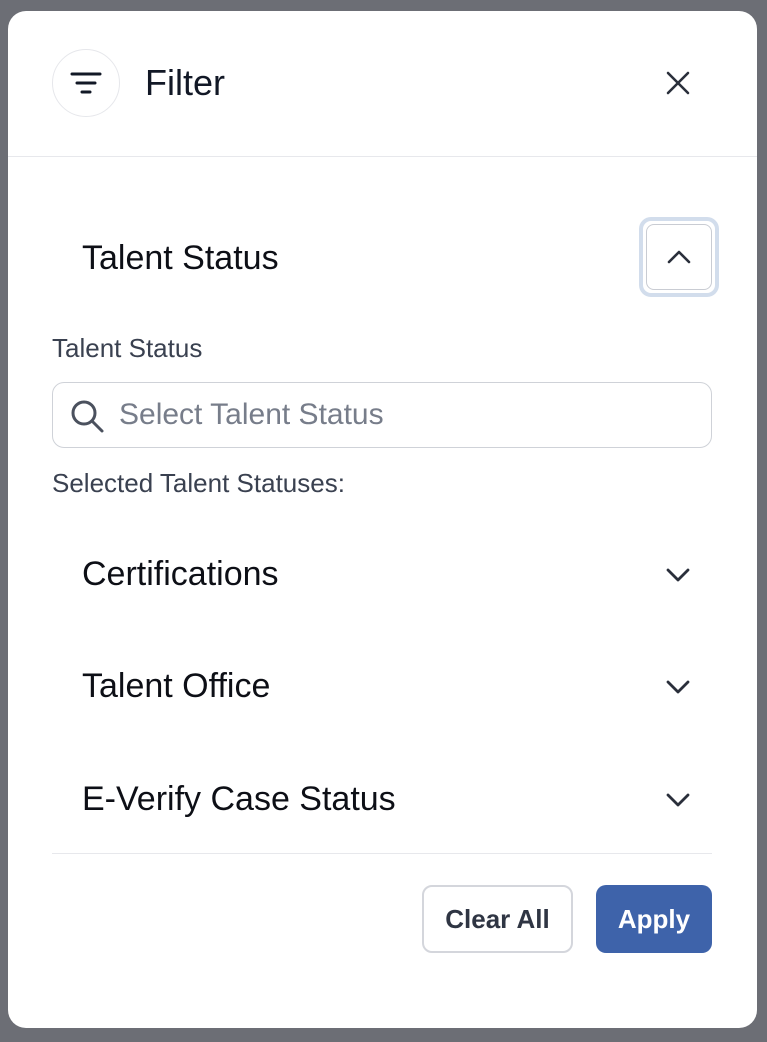 The width and height of the screenshot is (767, 1042). Describe the element at coordinates (180, 574) in the screenshot. I see `accordion-label: Certifications` at that location.